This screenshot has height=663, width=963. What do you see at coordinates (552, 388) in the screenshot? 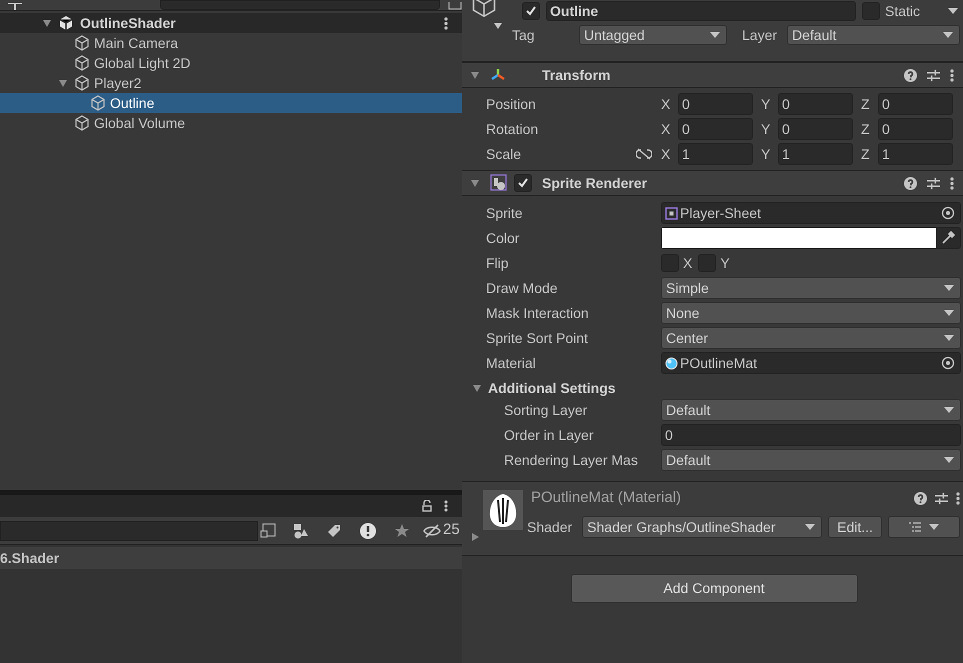
I see `section-title: Additional Settings` at bounding box center [552, 388].